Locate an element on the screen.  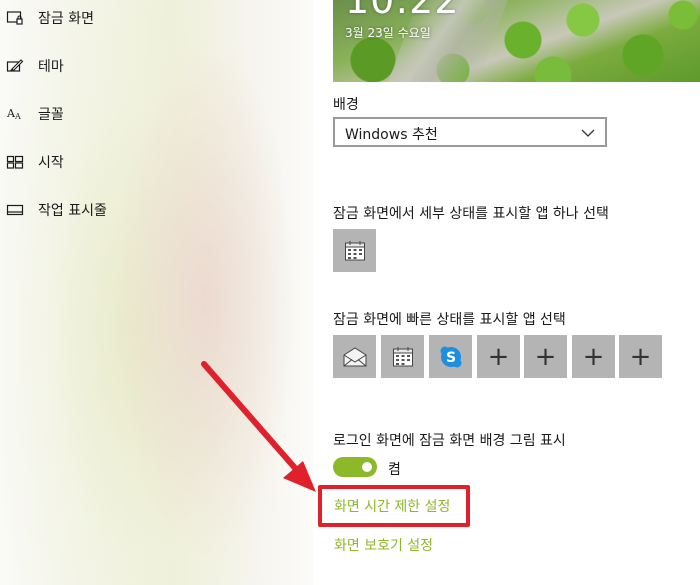
start-grid-icon is located at coordinates (15, 162).